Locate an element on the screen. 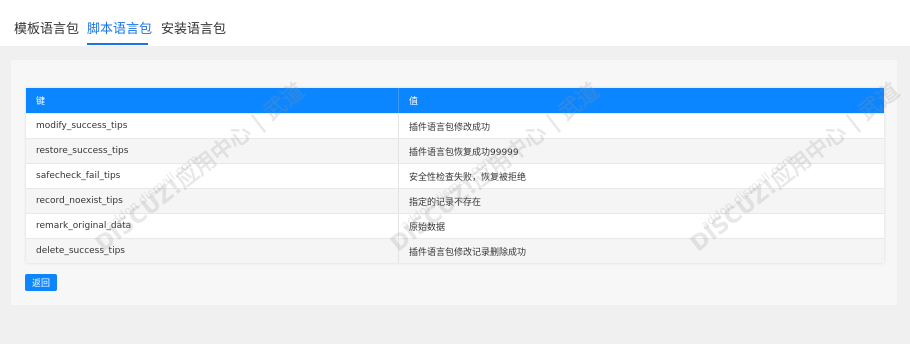 Image resolution: width=910 pixels, height=344 pixels. table-row: safecheck_fail_tips 安全性检查失败，恢复被拒绝 is located at coordinates (455, 175).